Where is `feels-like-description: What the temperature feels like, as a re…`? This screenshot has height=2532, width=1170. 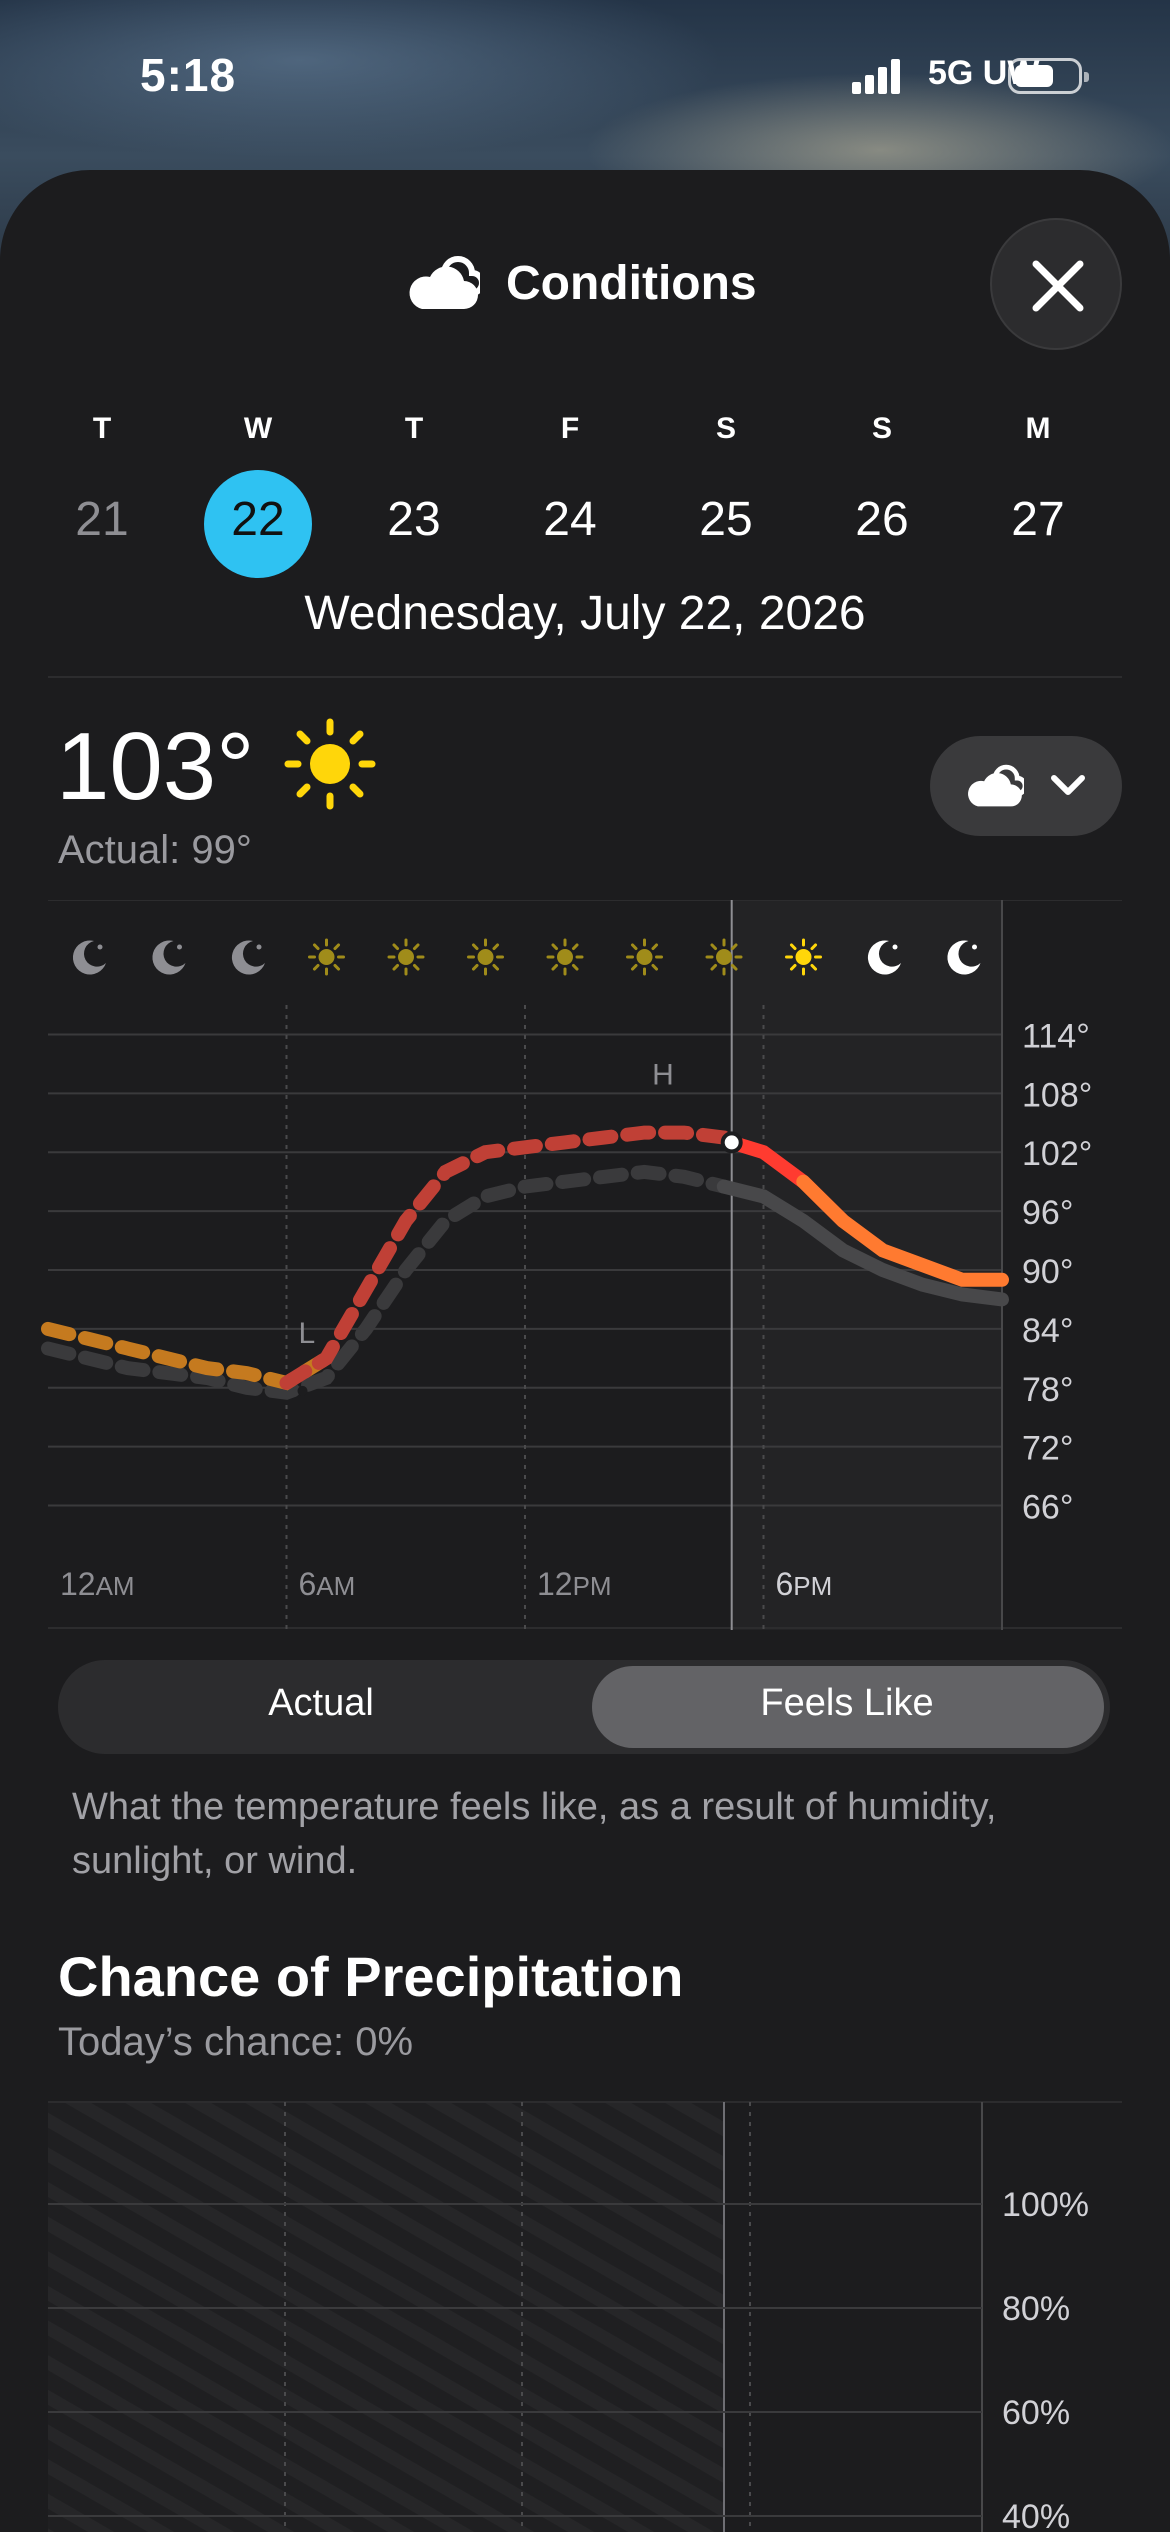 feels-like-description: What the temperature feels like, as a re… is located at coordinates (534, 1834).